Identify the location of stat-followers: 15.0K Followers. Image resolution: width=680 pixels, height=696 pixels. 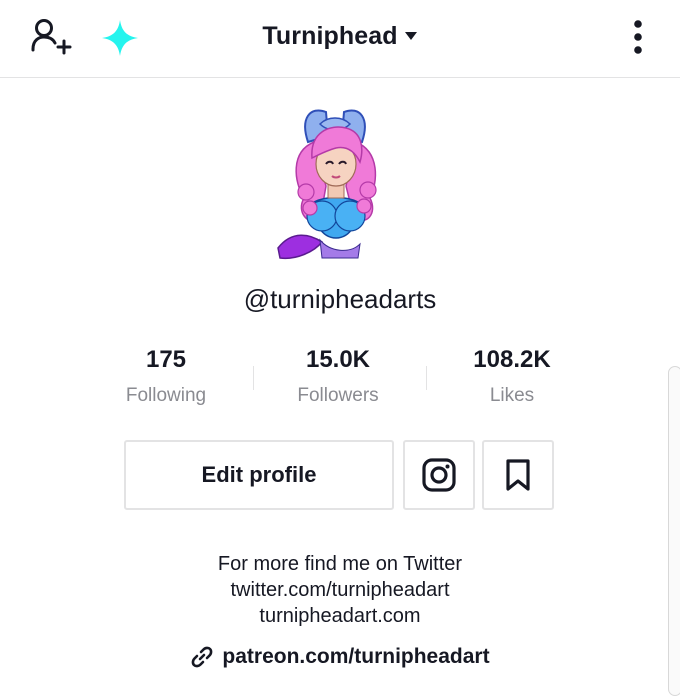
(338, 376).